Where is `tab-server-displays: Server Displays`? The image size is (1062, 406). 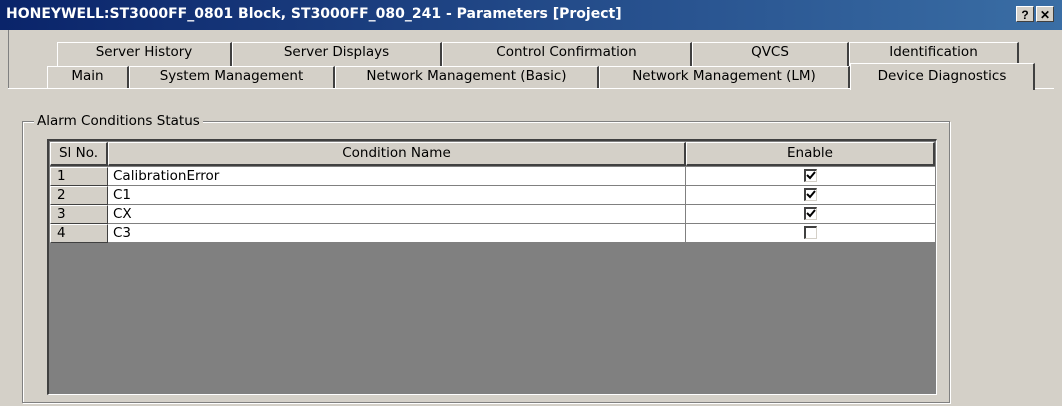
tab-server-displays: Server Displays is located at coordinates (337, 54).